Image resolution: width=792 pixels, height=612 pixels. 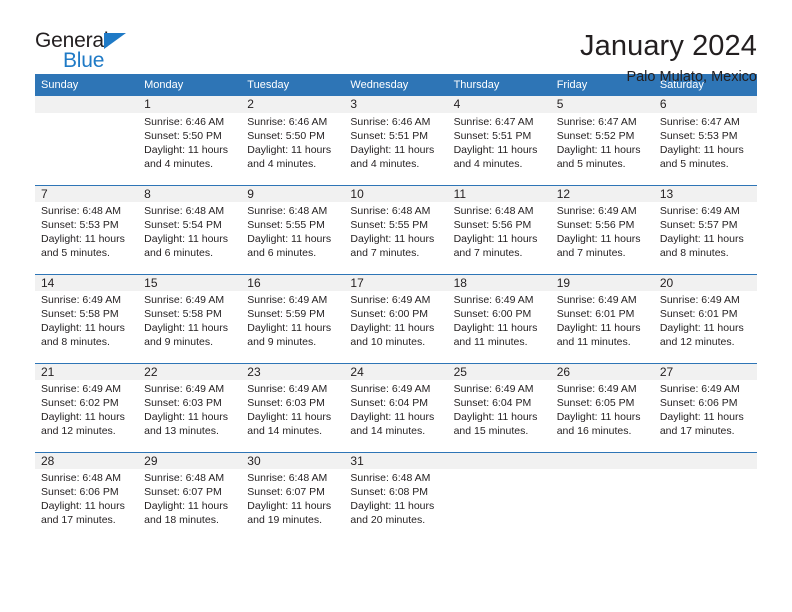 What do you see at coordinates (286, 403) in the screenshot?
I see `day-info-line: Sunset: 6:03 PM` at bounding box center [286, 403].